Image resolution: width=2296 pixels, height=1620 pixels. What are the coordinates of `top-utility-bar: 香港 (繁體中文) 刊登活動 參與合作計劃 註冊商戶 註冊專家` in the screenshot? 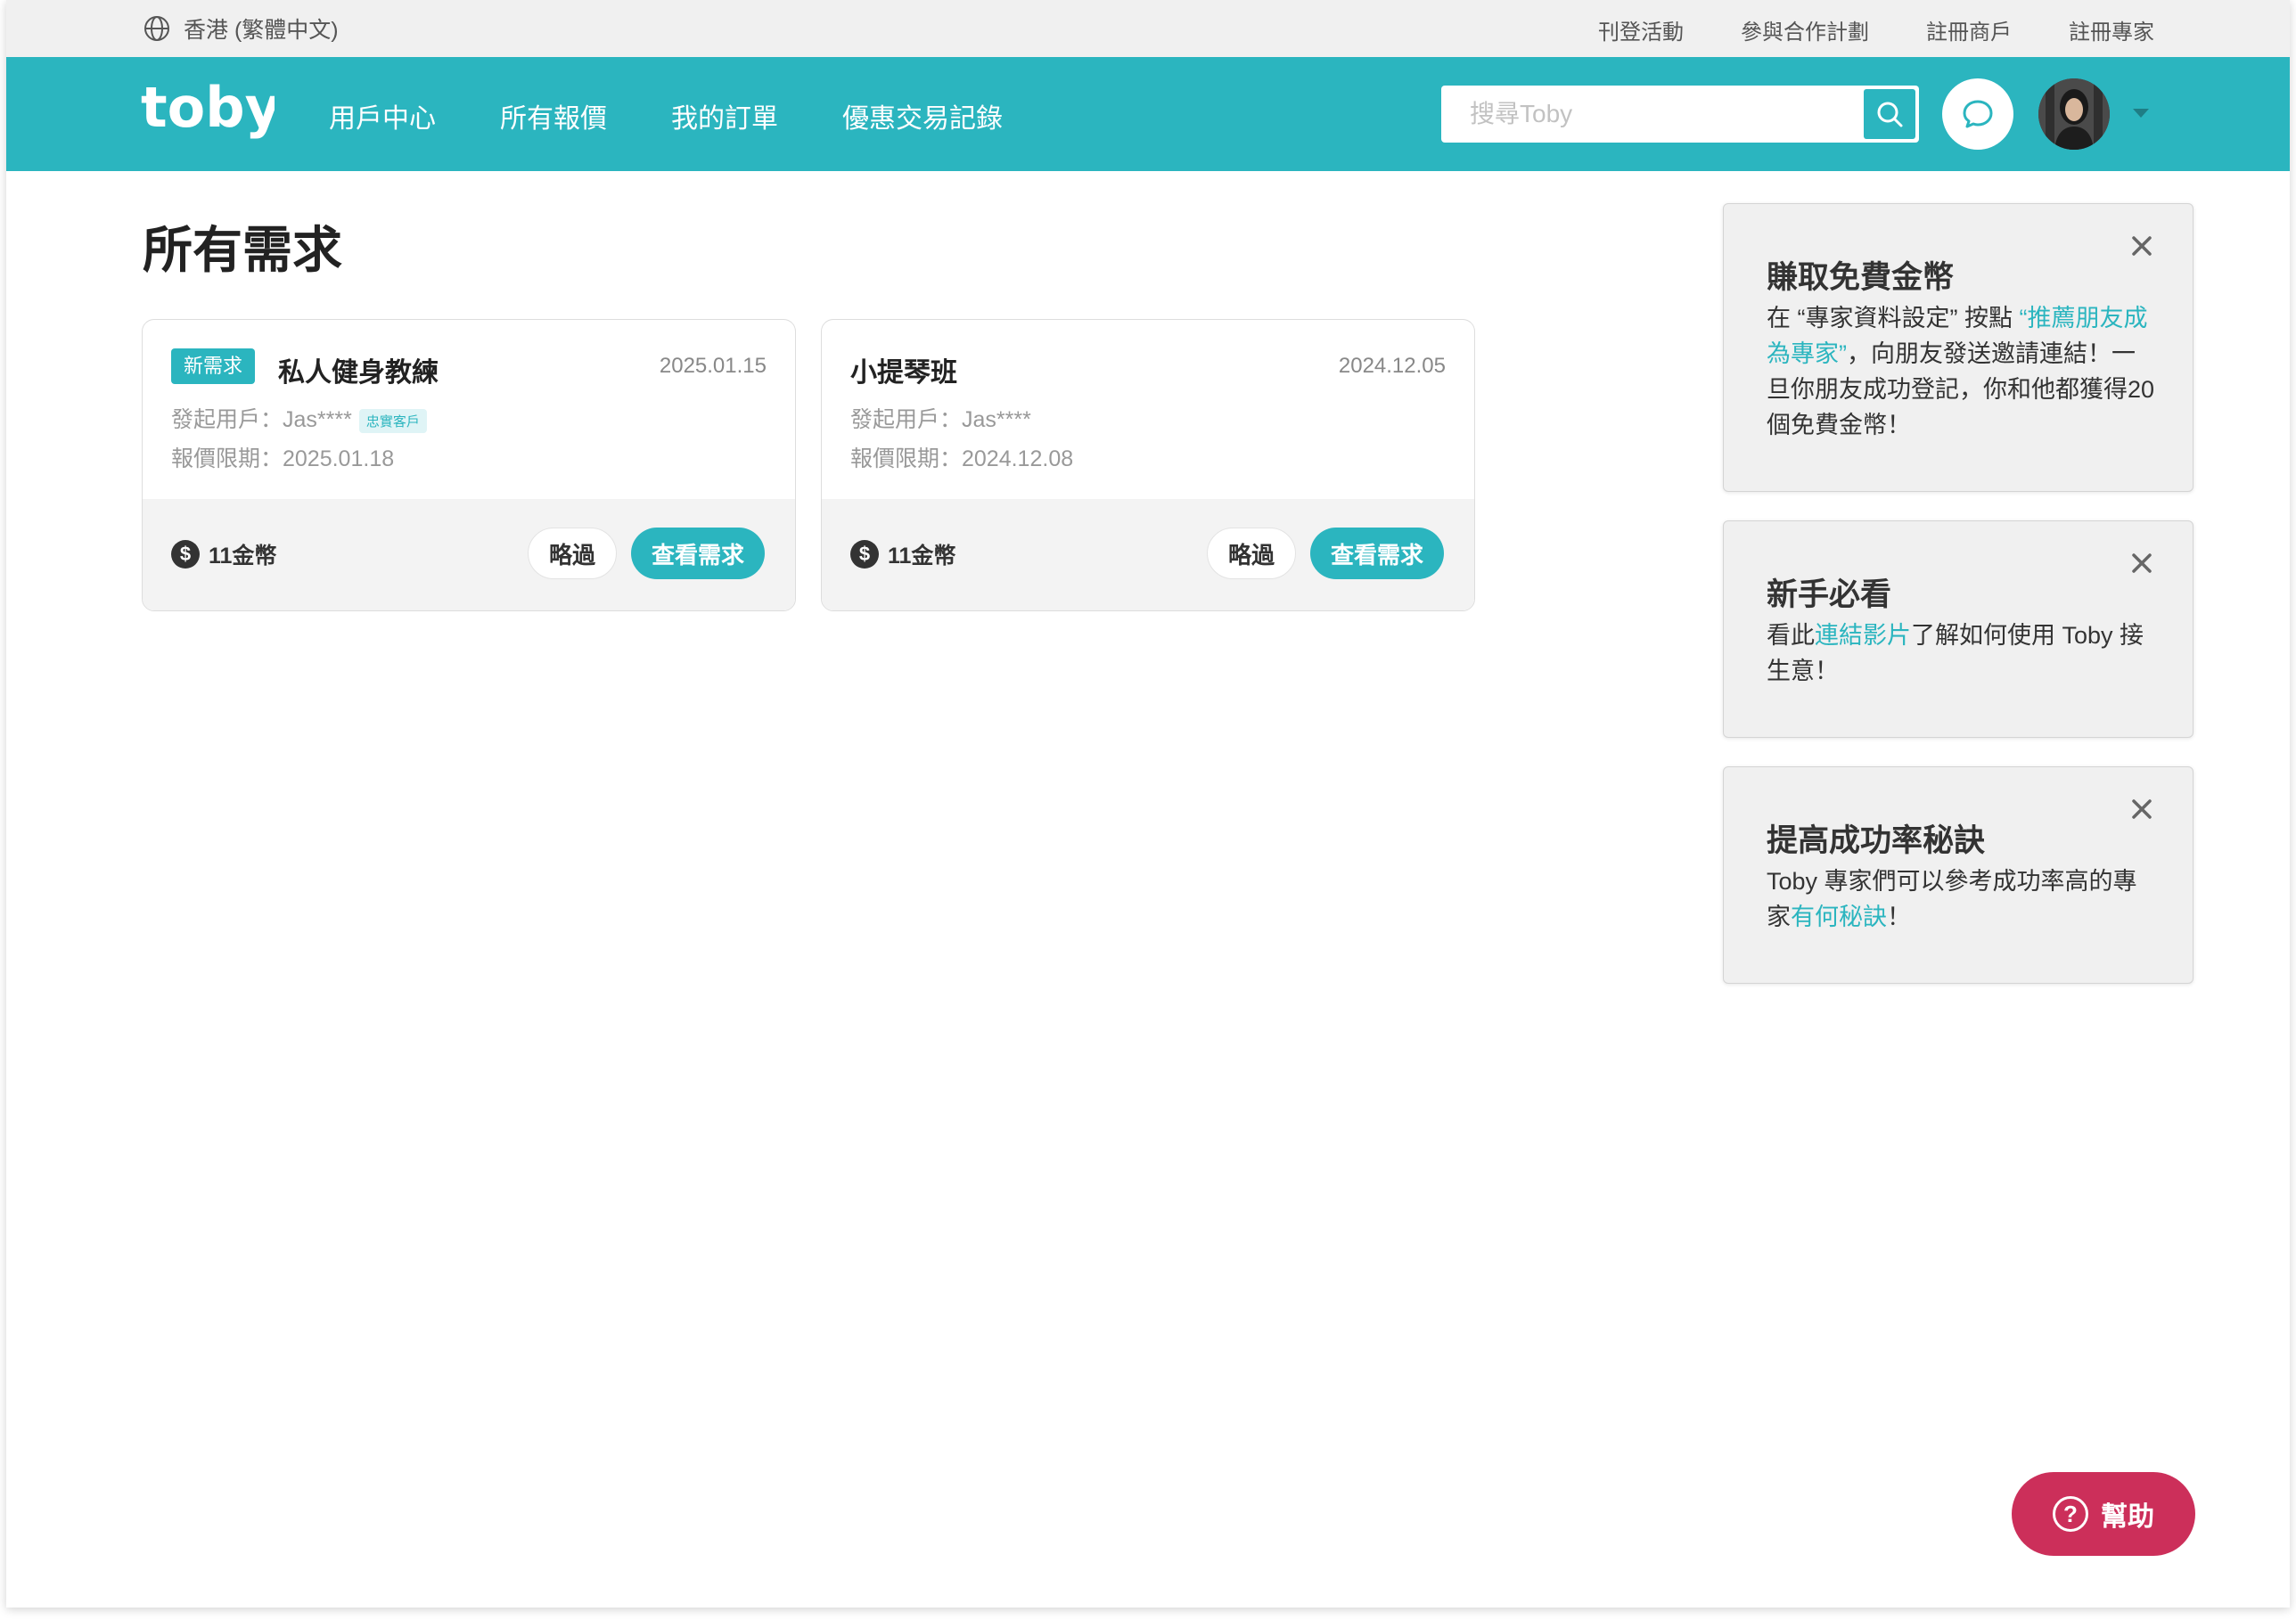 It's located at (1148, 28).